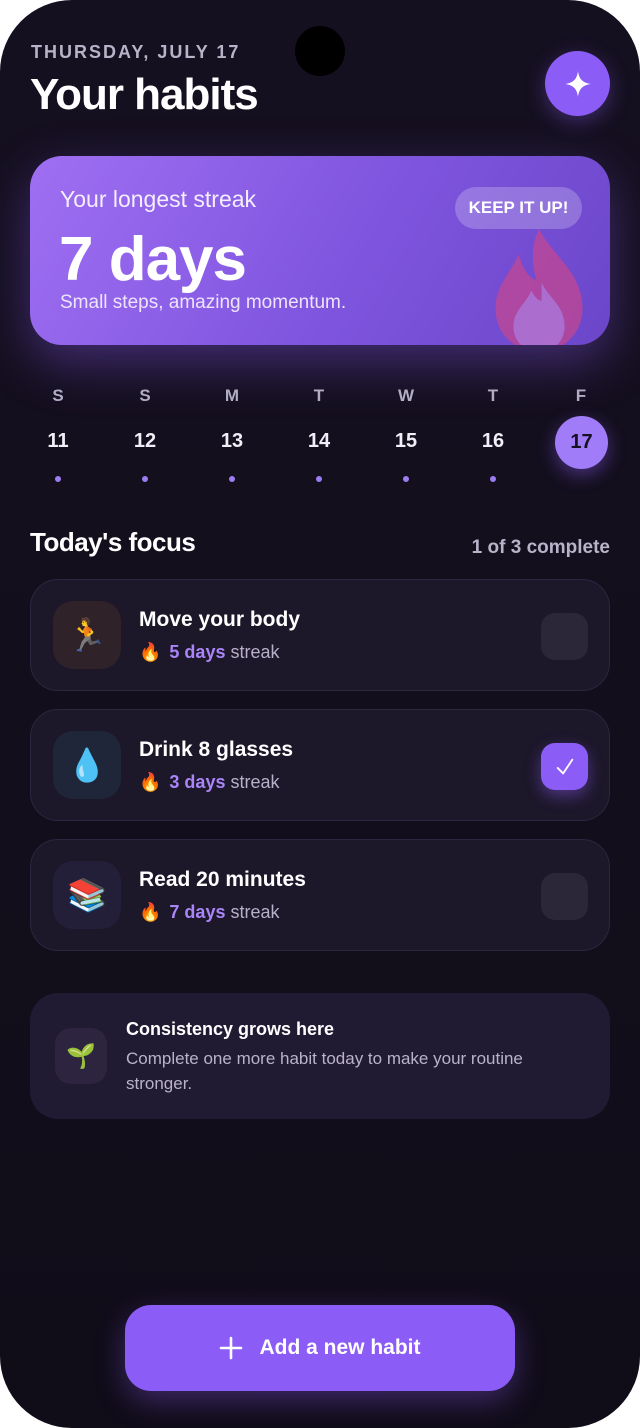 This screenshot has width=640, height=1428. I want to click on runner-icon: 🏃, so click(87, 635).